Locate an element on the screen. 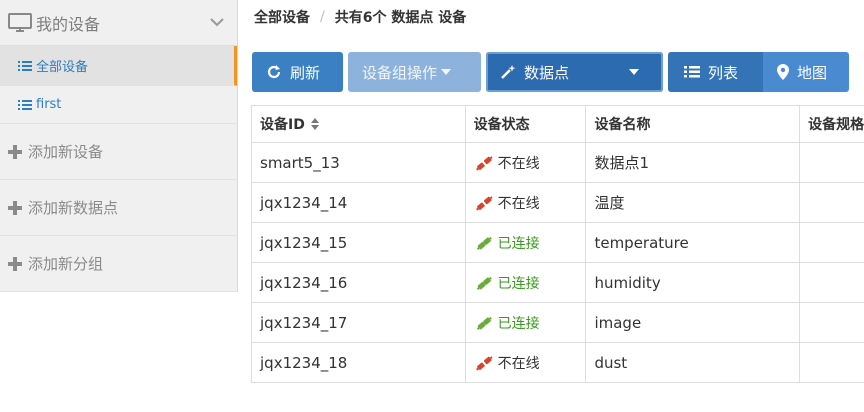  add-device-label: 添加新设备 is located at coordinates (66, 152).